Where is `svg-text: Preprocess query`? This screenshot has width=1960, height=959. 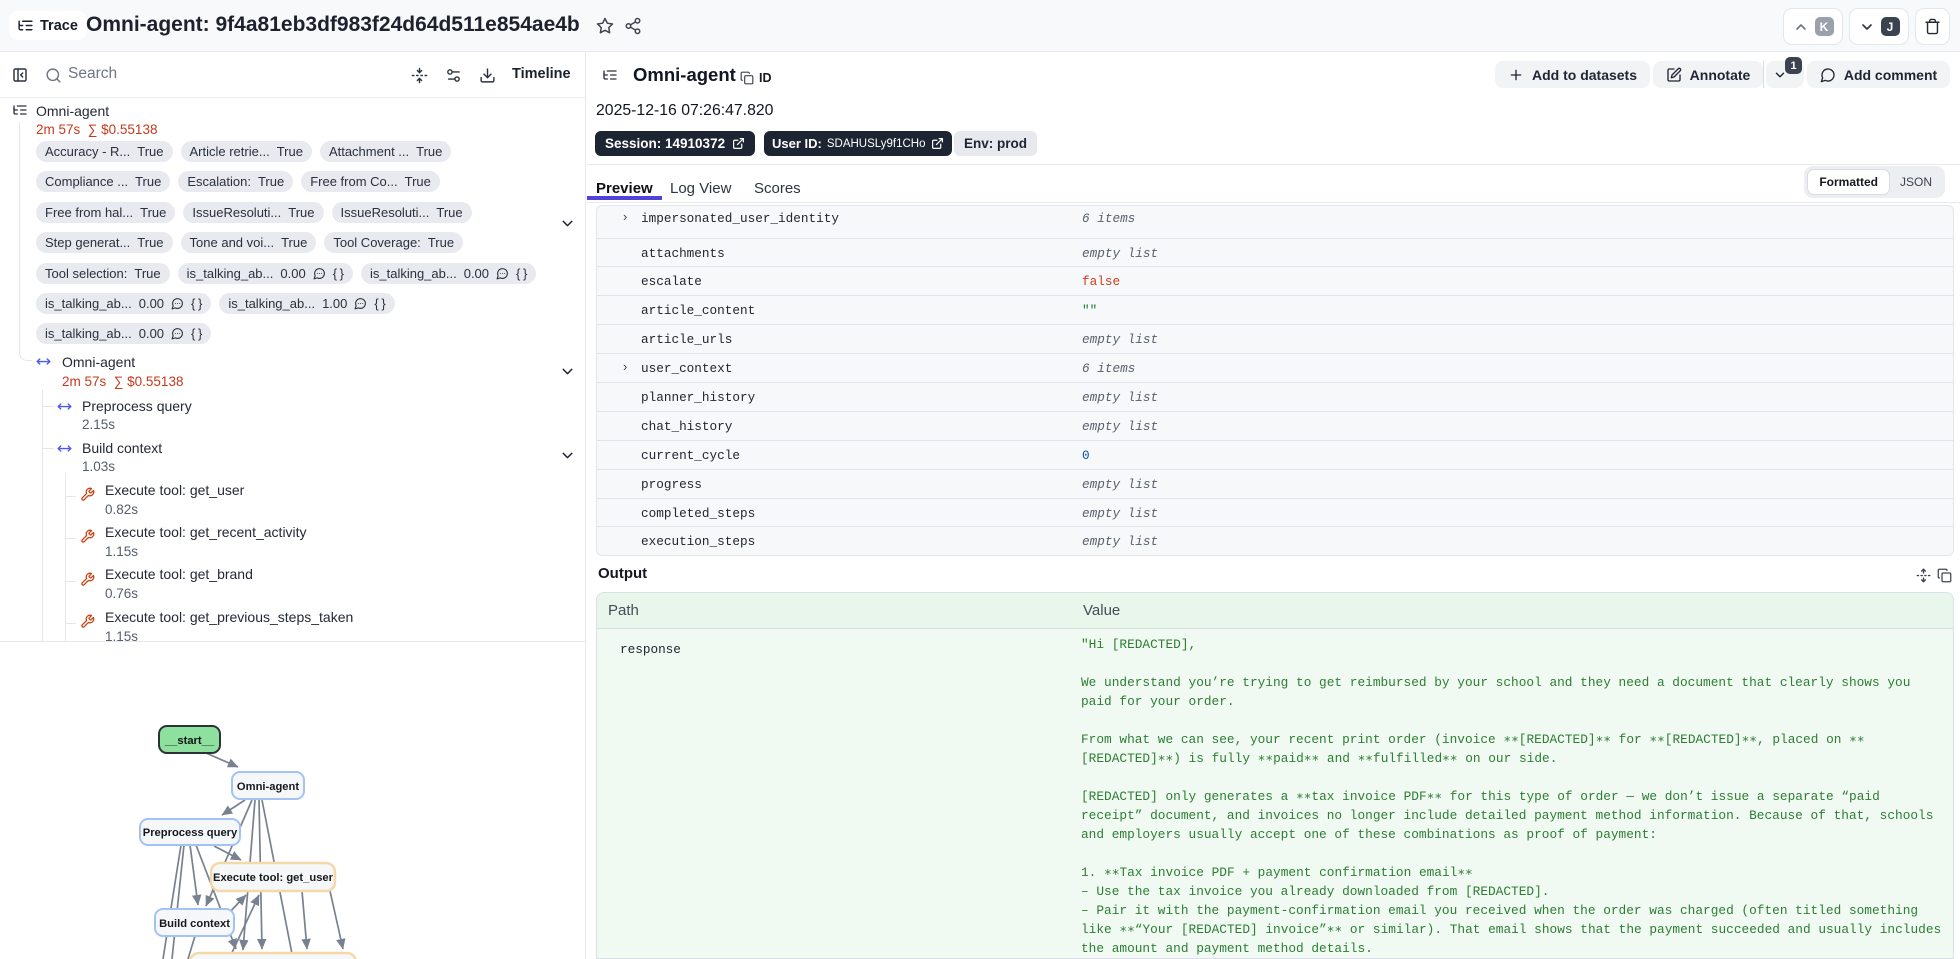
svg-text: Preprocess query is located at coordinates (190, 833).